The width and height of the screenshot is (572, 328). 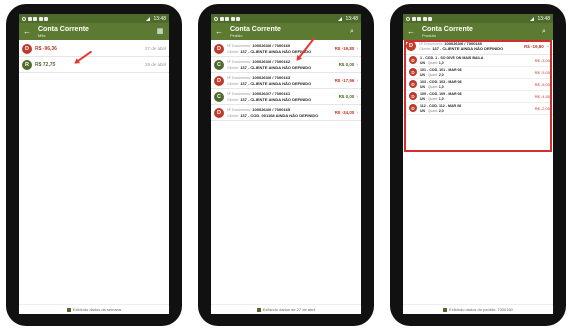 What do you see at coordinates (40, 18) in the screenshot?
I see `download-icon` at bounding box center [40, 18].